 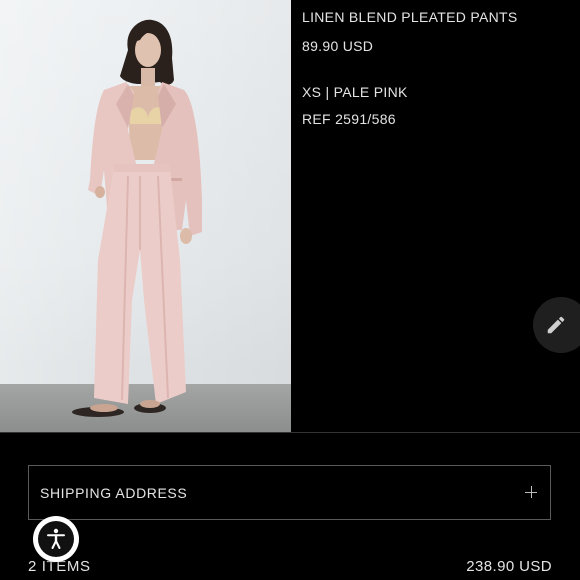 I want to click on shipping-address-label: SHIPPING ADDRESS, so click(x=114, y=493).